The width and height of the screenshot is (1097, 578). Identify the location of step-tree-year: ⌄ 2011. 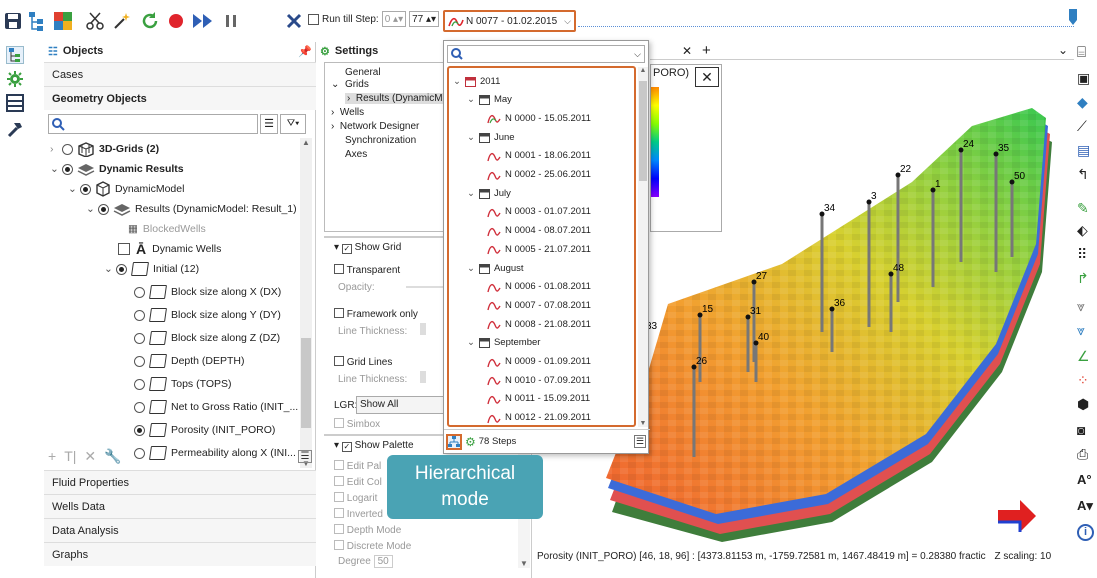
(476, 81).